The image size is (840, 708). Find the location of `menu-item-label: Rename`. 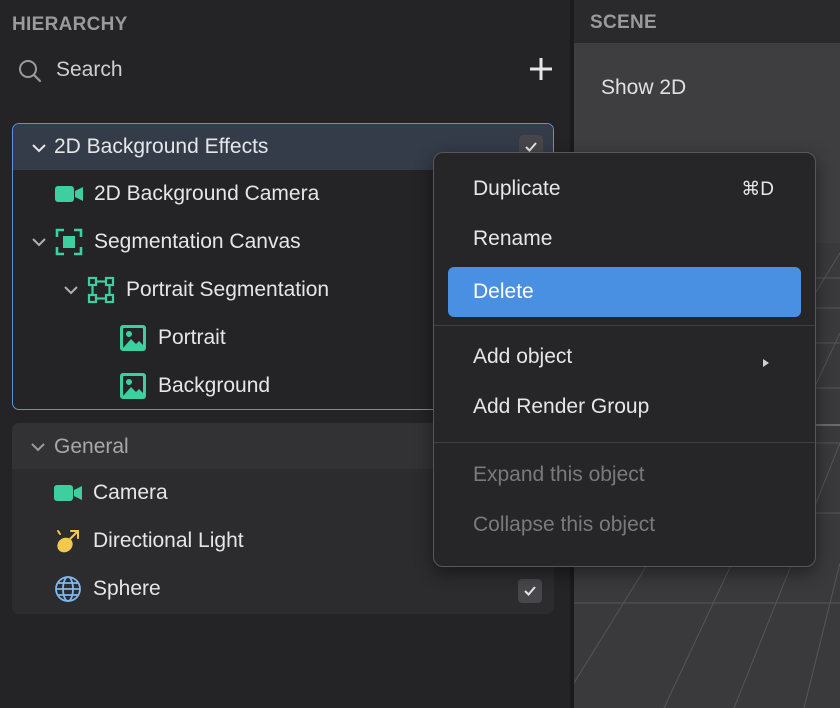

menu-item-label: Rename is located at coordinates (513, 238).